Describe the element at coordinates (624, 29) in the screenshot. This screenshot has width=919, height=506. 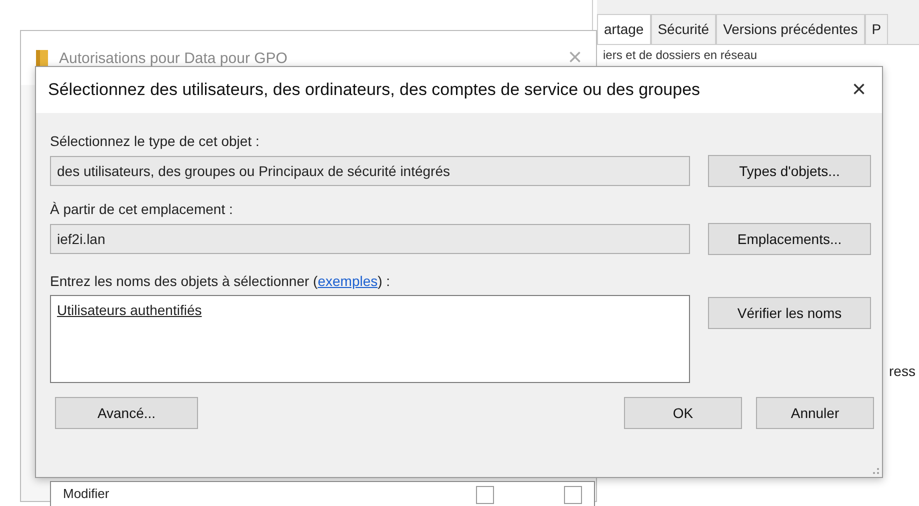
I see `tab: artage` at that location.